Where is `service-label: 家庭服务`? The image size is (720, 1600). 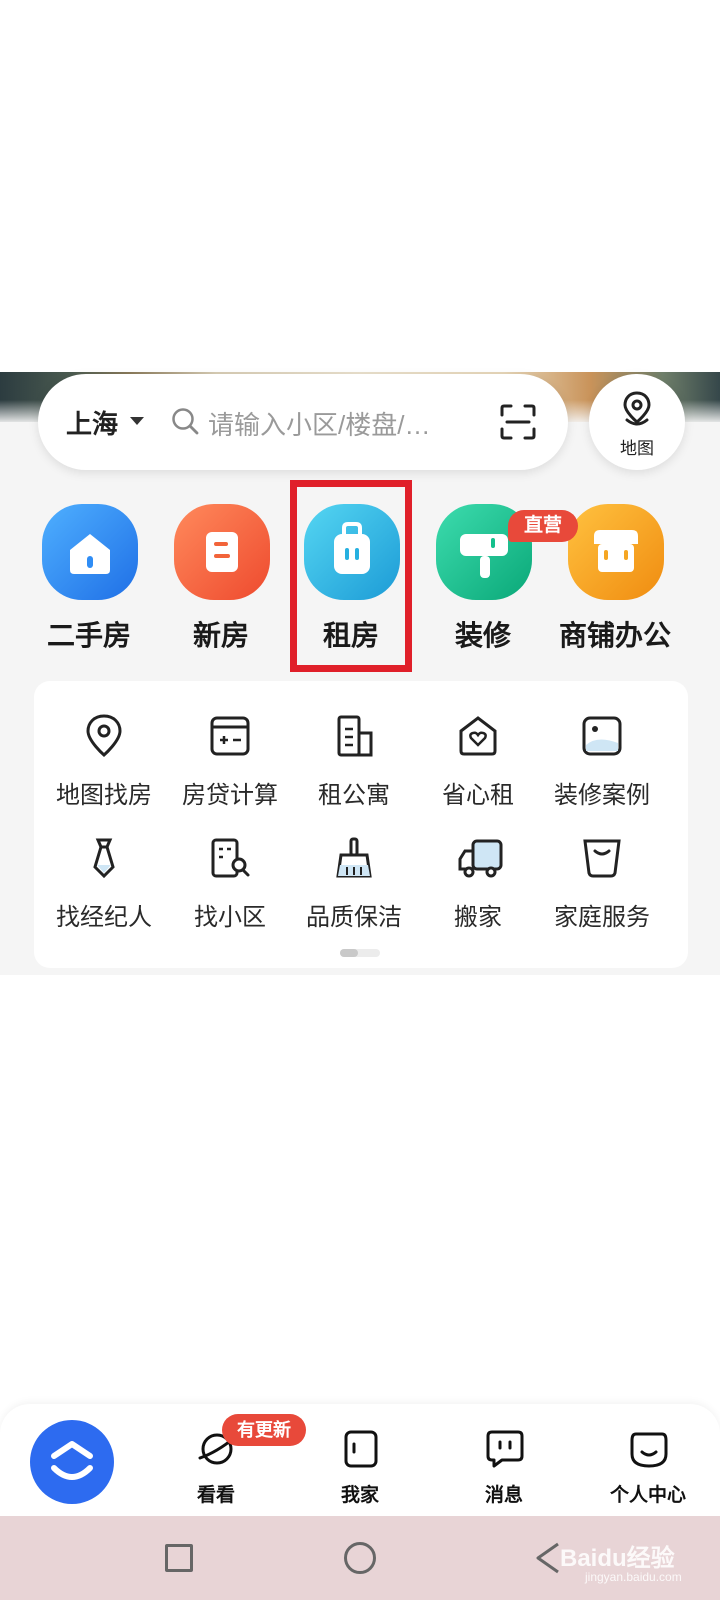 service-label: 家庭服务 is located at coordinates (602, 917).